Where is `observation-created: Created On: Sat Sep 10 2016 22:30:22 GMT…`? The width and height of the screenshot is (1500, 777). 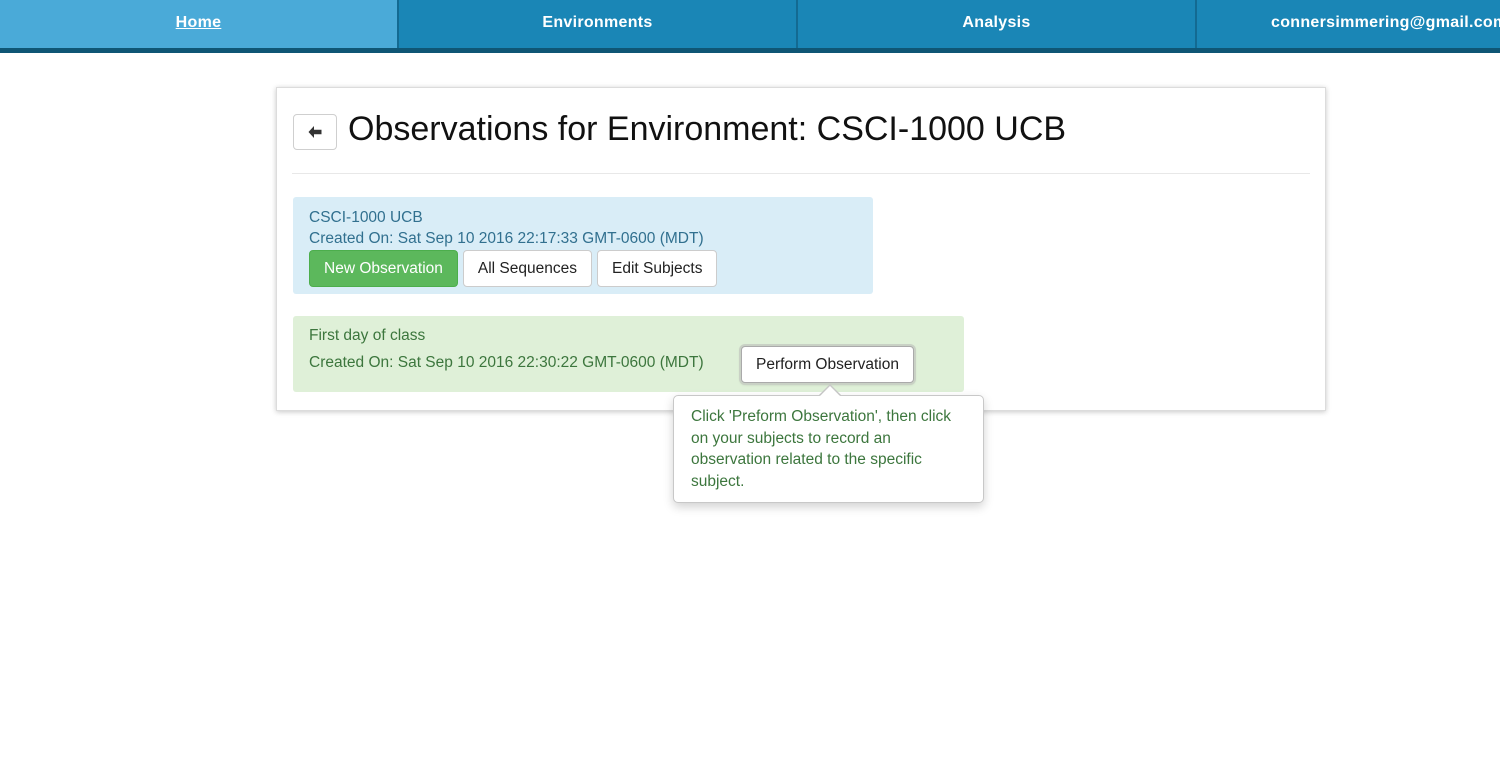 observation-created: Created On: Sat Sep 10 2016 22:30:22 GMT… is located at coordinates (506, 362).